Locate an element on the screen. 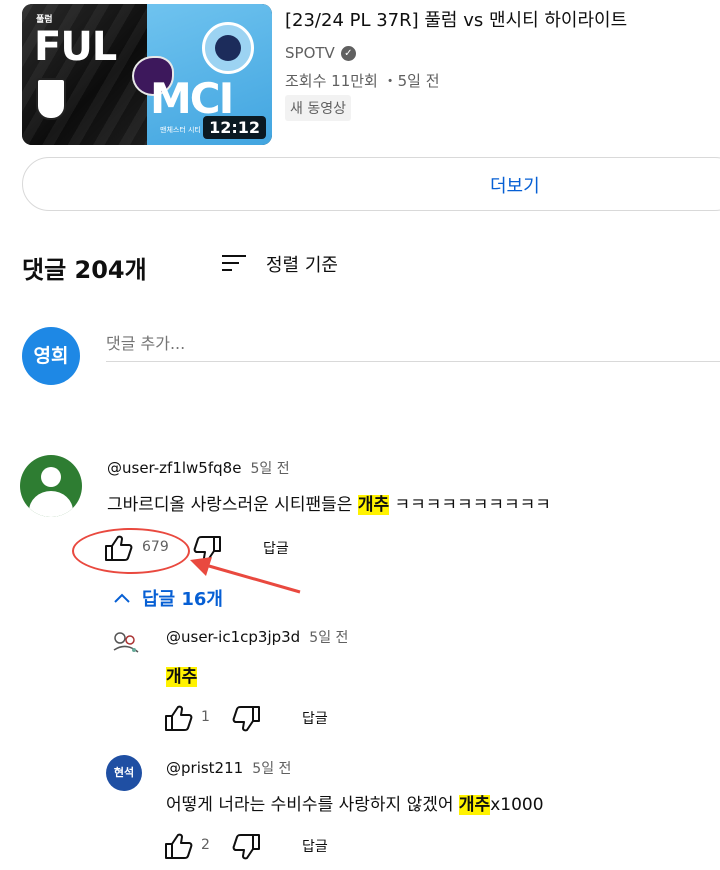 This screenshot has height=870, width=720. verified-check-icon: ✓ is located at coordinates (348, 53).